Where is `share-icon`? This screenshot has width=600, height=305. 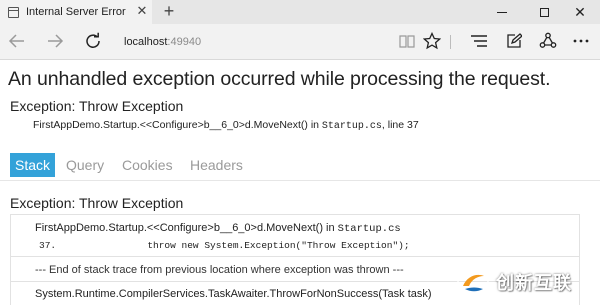 share-icon is located at coordinates (548, 40).